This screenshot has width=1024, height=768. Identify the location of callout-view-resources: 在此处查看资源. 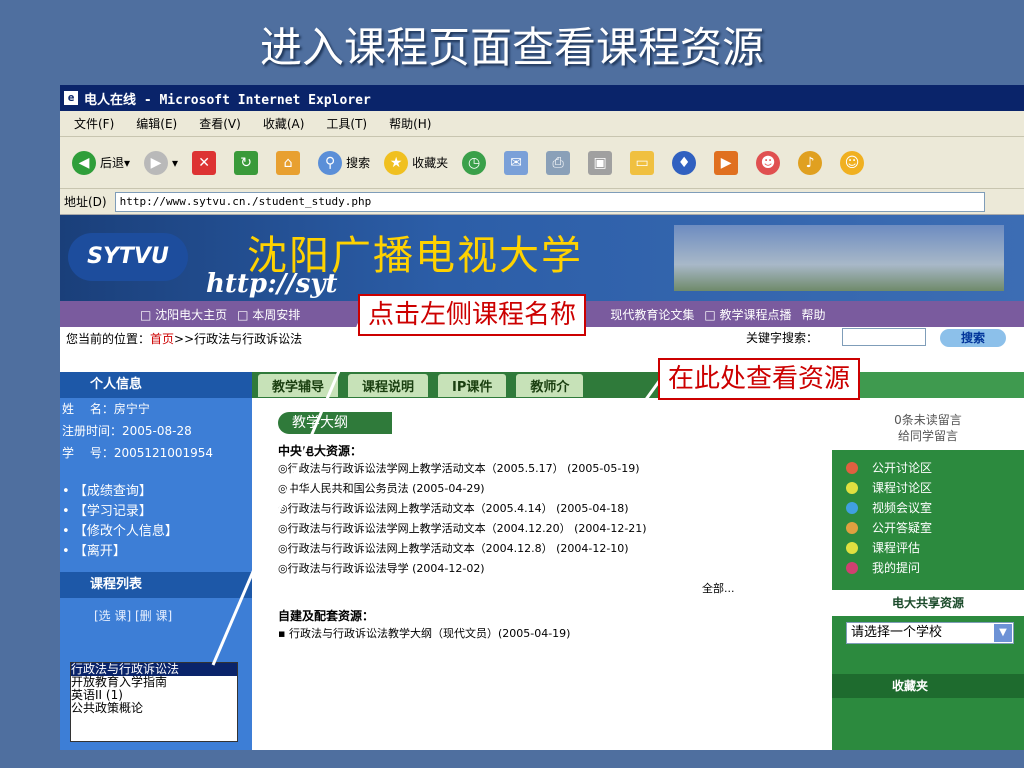
(759, 379).